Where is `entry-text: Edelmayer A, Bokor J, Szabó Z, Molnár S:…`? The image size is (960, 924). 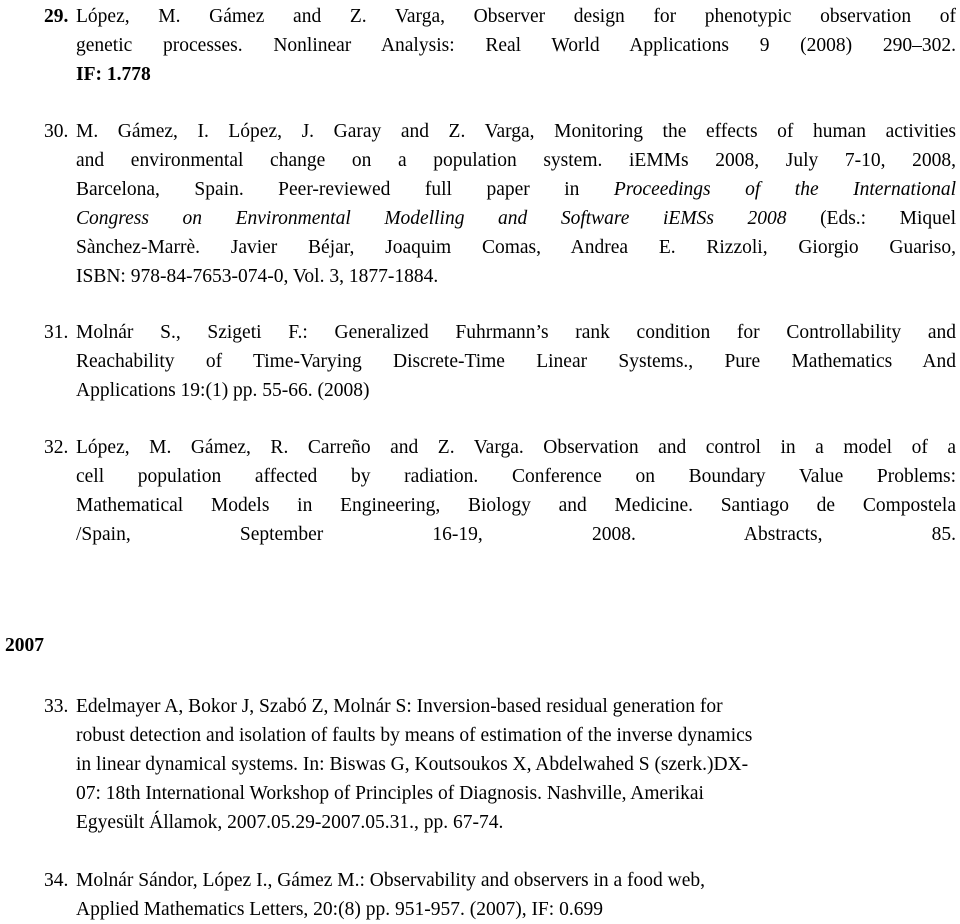
entry-text: Edelmayer A, Bokor J, Szabó Z, Molnár S:… is located at coordinates (516, 764).